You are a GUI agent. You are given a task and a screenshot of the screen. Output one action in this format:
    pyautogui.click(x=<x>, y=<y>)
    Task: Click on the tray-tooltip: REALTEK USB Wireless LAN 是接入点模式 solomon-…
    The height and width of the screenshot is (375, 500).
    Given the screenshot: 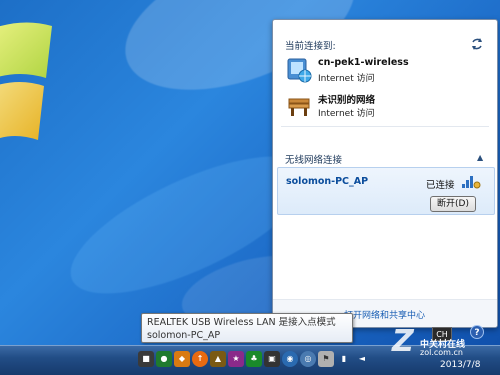 What is the action you would take?
    pyautogui.click(x=247, y=328)
    